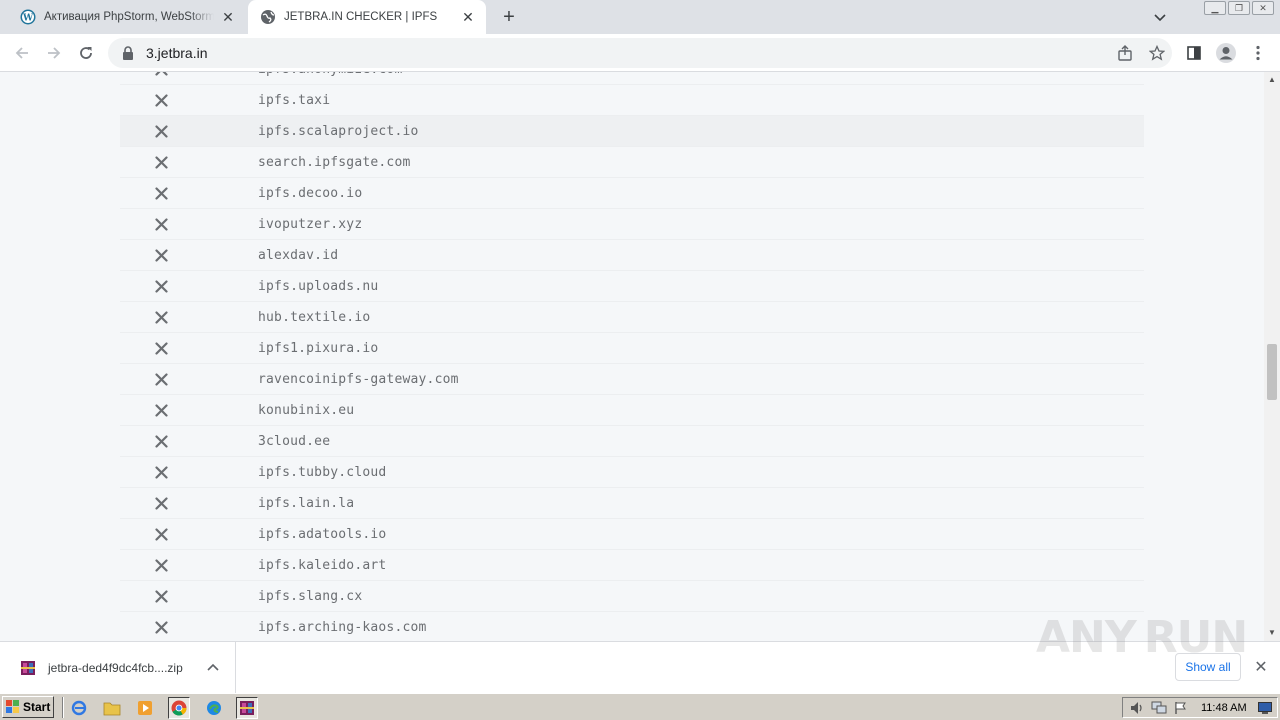 This screenshot has width=1280, height=720. I want to click on network-icon, so click(1159, 708).